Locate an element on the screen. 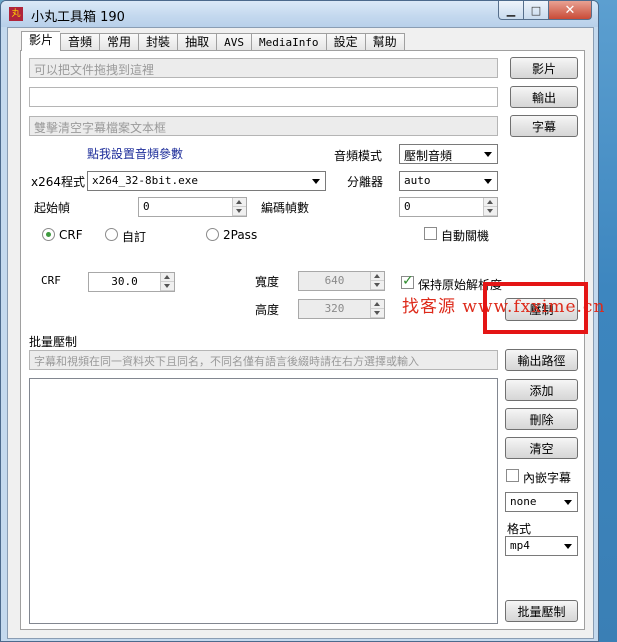  maximize-button: □ is located at coordinates (536, 10).